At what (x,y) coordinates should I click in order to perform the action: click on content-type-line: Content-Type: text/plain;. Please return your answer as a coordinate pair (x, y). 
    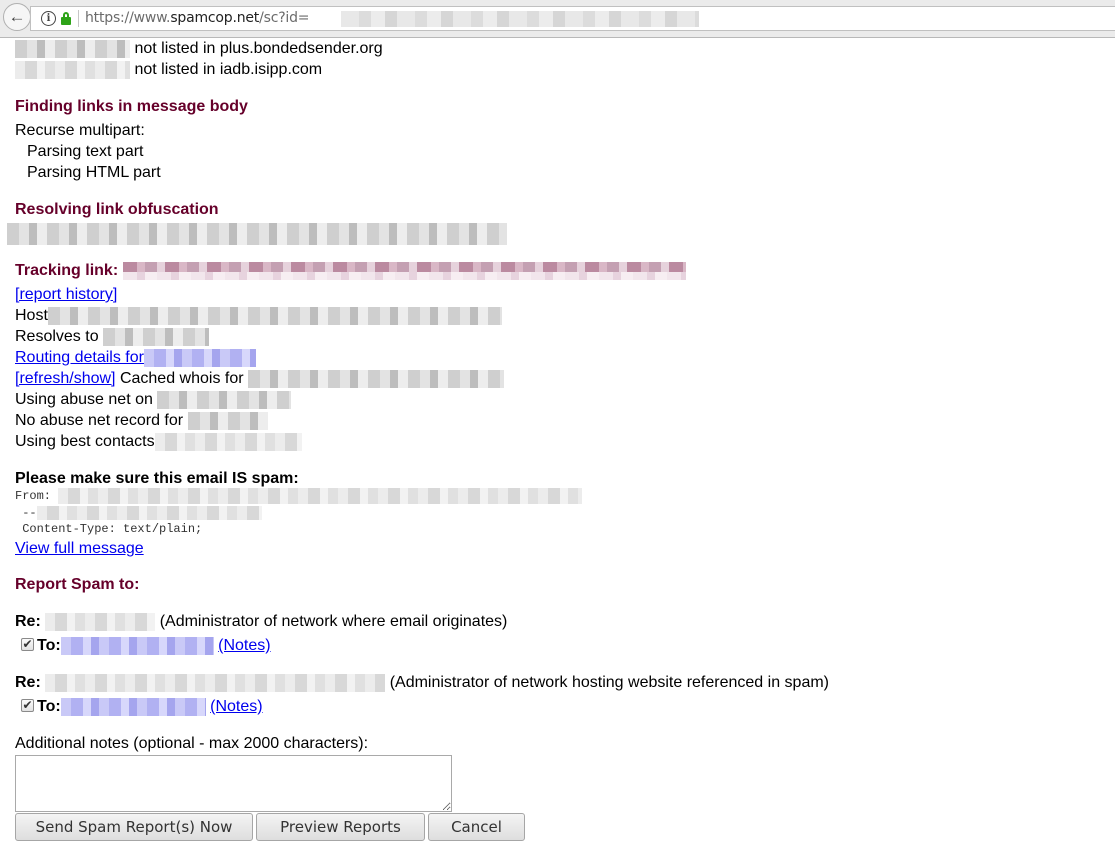
    Looking at the image, I should click on (109, 529).